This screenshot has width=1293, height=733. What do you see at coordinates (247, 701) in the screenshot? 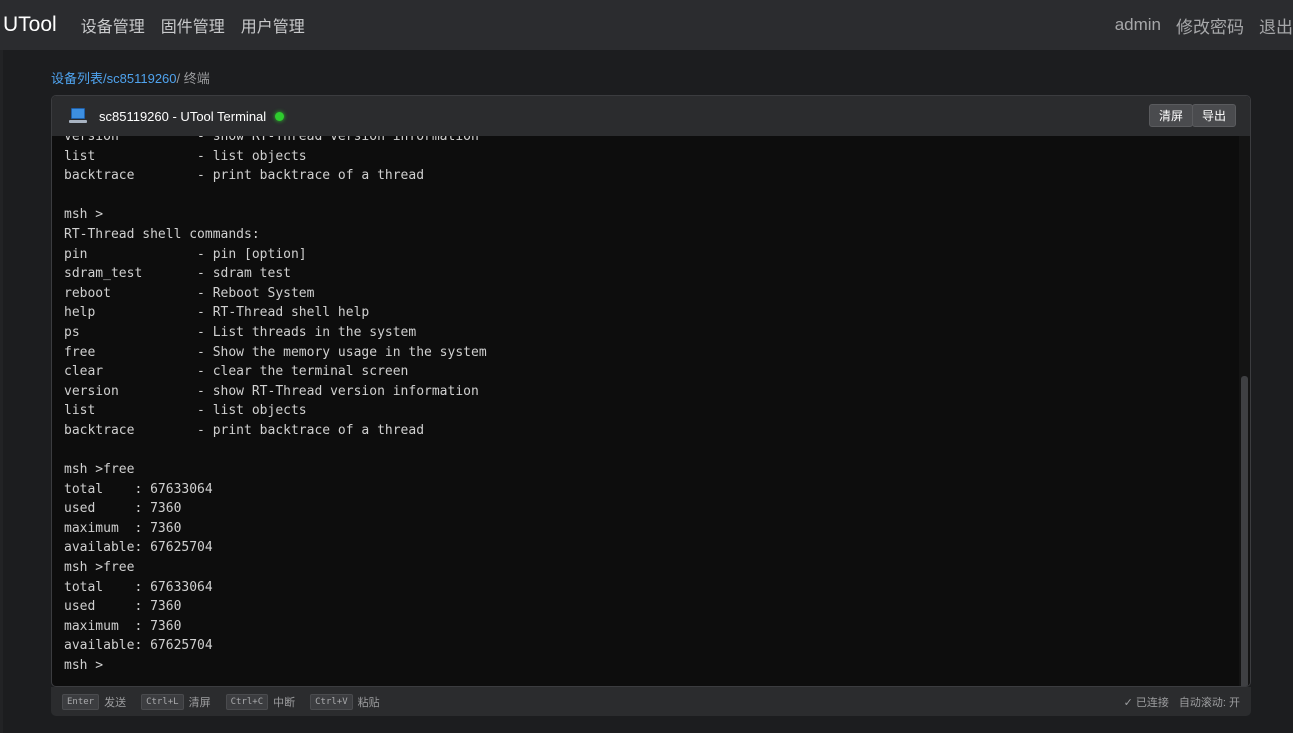
I see `ctrl-c-key: Ctrl+C` at bounding box center [247, 701].